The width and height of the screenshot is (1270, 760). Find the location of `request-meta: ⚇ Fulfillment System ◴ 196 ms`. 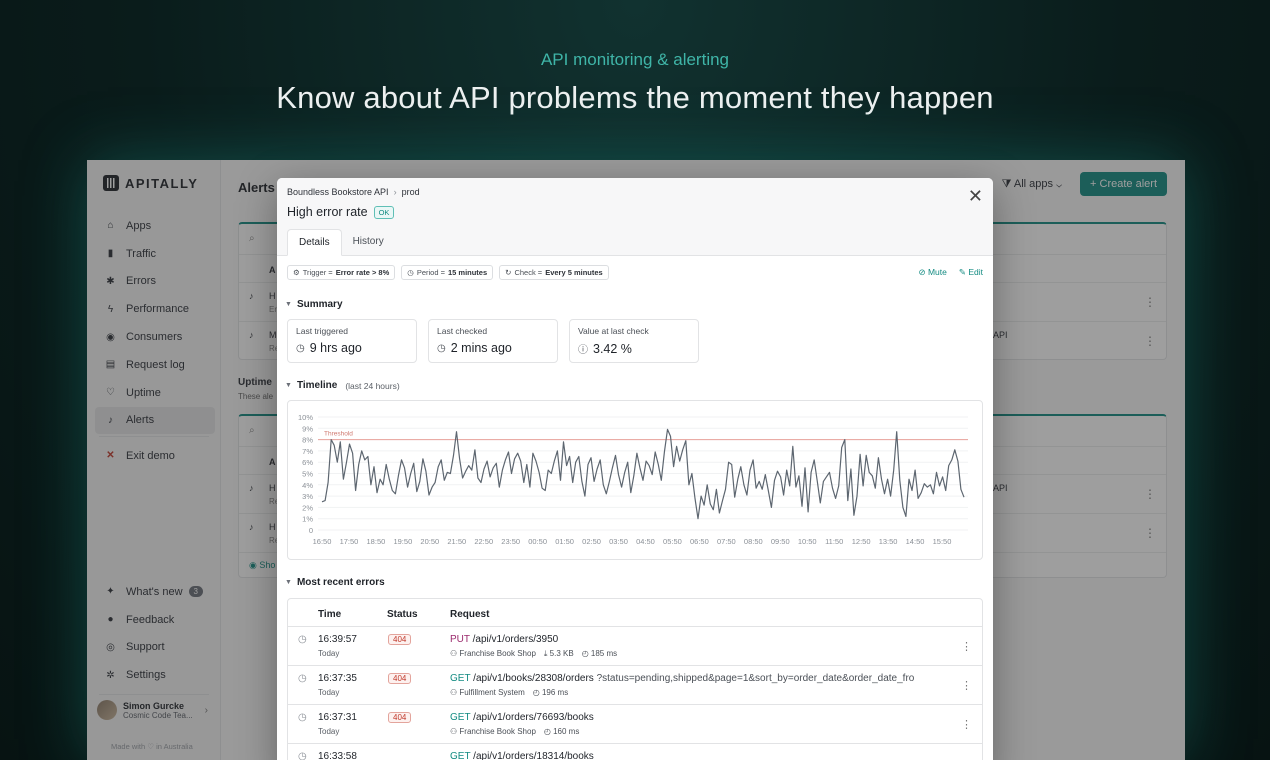

request-meta: ⚇ Fulfillment System ◴ 196 ms is located at coordinates (509, 692).